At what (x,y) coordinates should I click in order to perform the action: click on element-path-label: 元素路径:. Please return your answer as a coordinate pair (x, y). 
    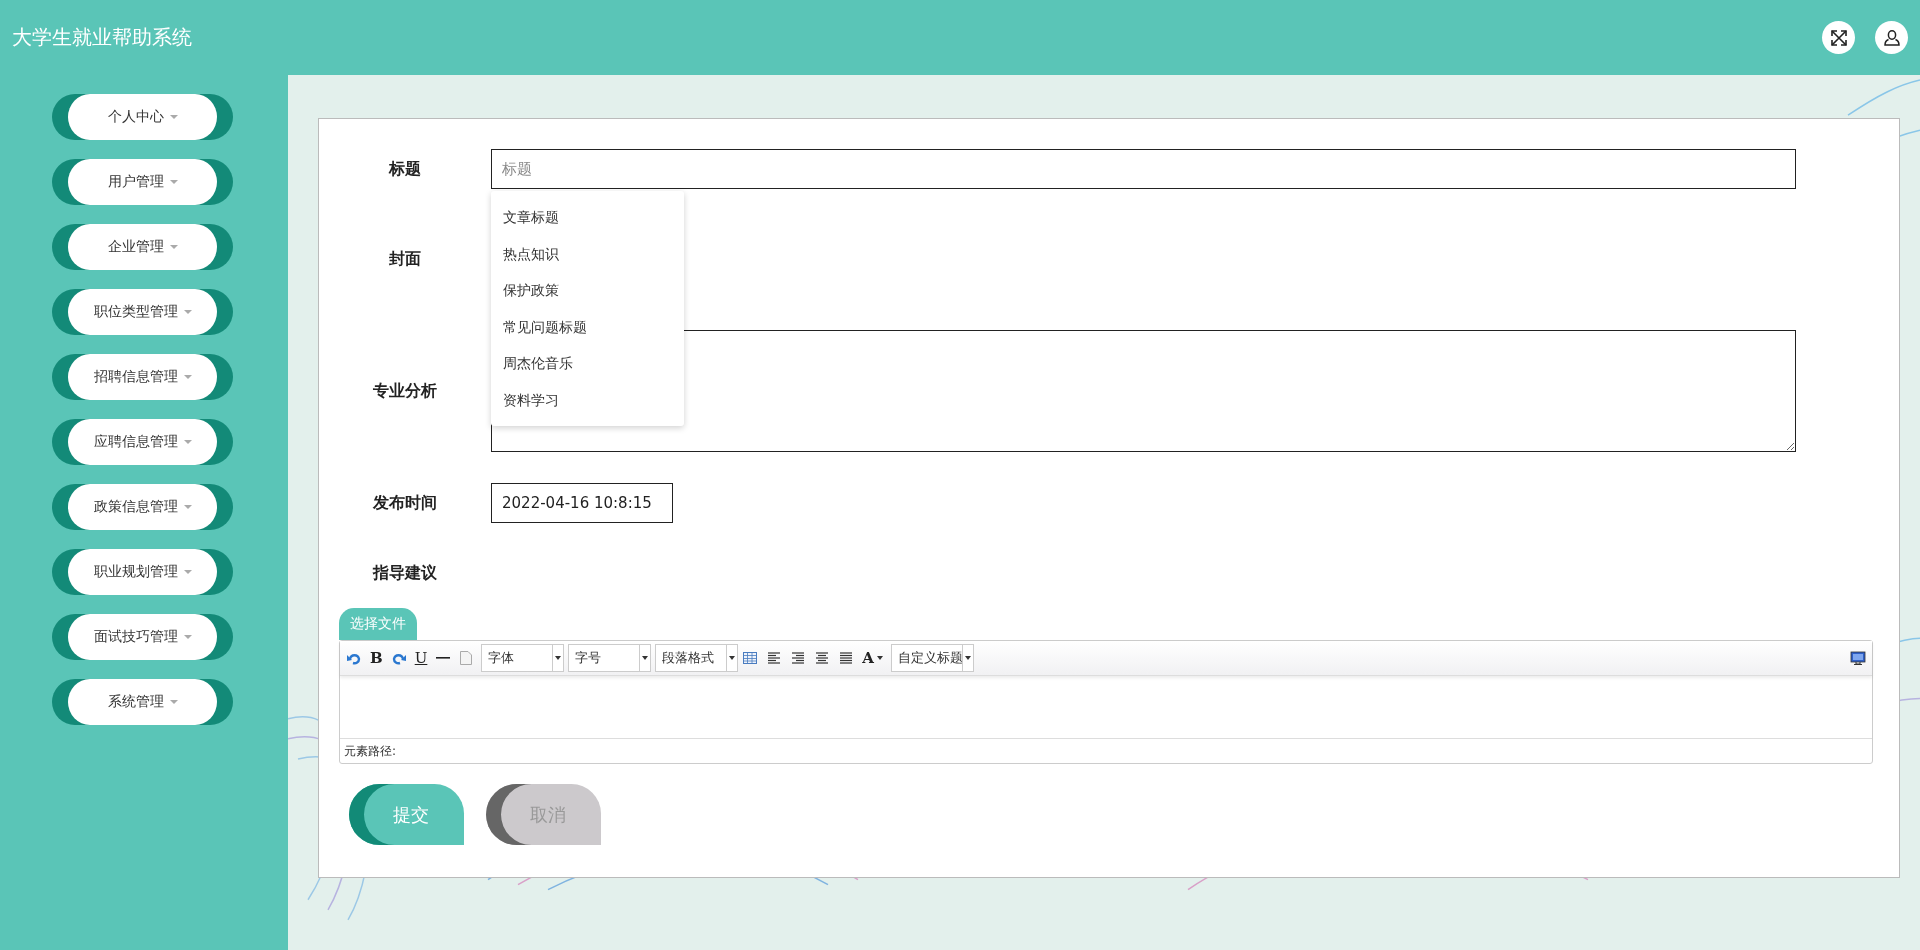
    Looking at the image, I should click on (370, 751).